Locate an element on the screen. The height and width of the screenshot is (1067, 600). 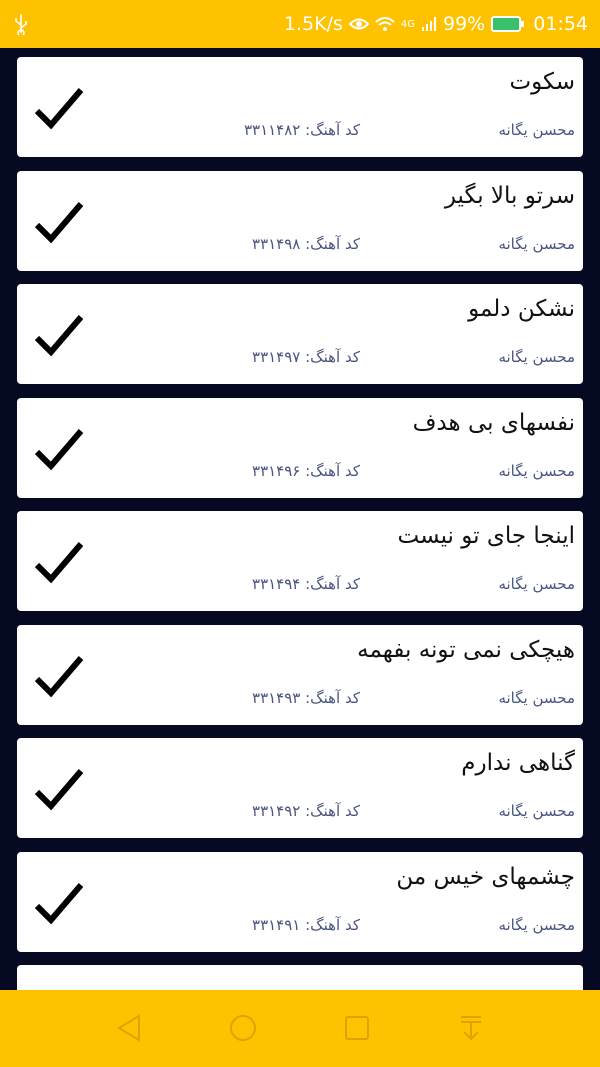
song-card: چشمهای خیس من محسن یگانه کد آهنگ: ۳۳۱۴۹۱ is located at coordinates (300, 901).